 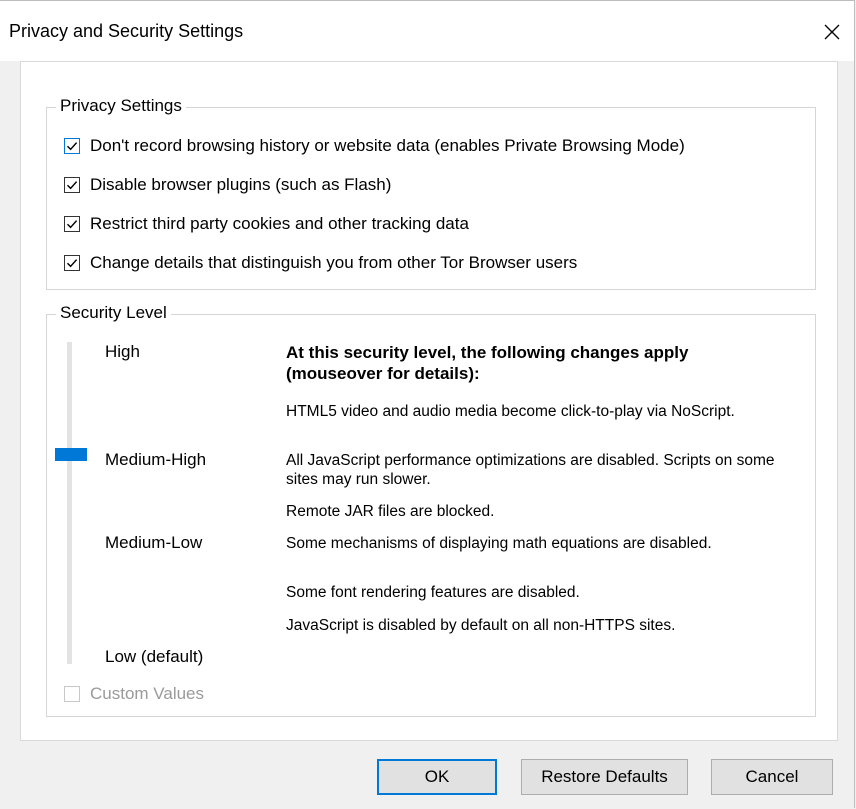 I want to click on checkbox-dont-record-history, so click(x=72, y=146).